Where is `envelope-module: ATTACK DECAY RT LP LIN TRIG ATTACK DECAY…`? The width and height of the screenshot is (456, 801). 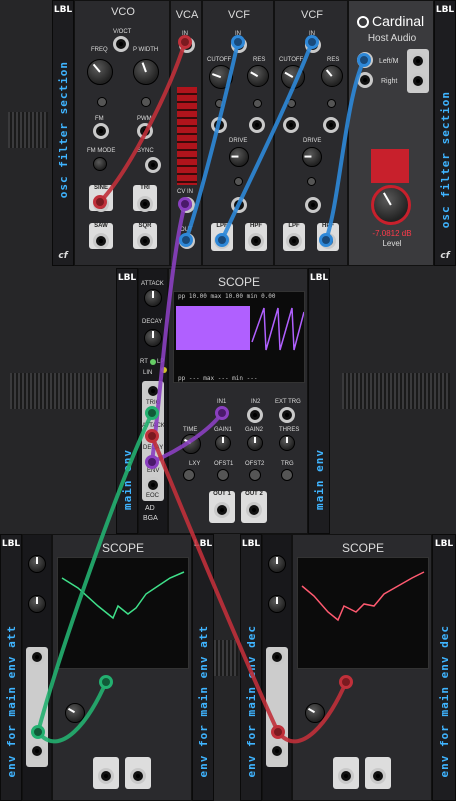
envelope-module: ATTACK DECAY RT LP LIN TRIG ATTACK DECAY… is located at coordinates (153, 401).